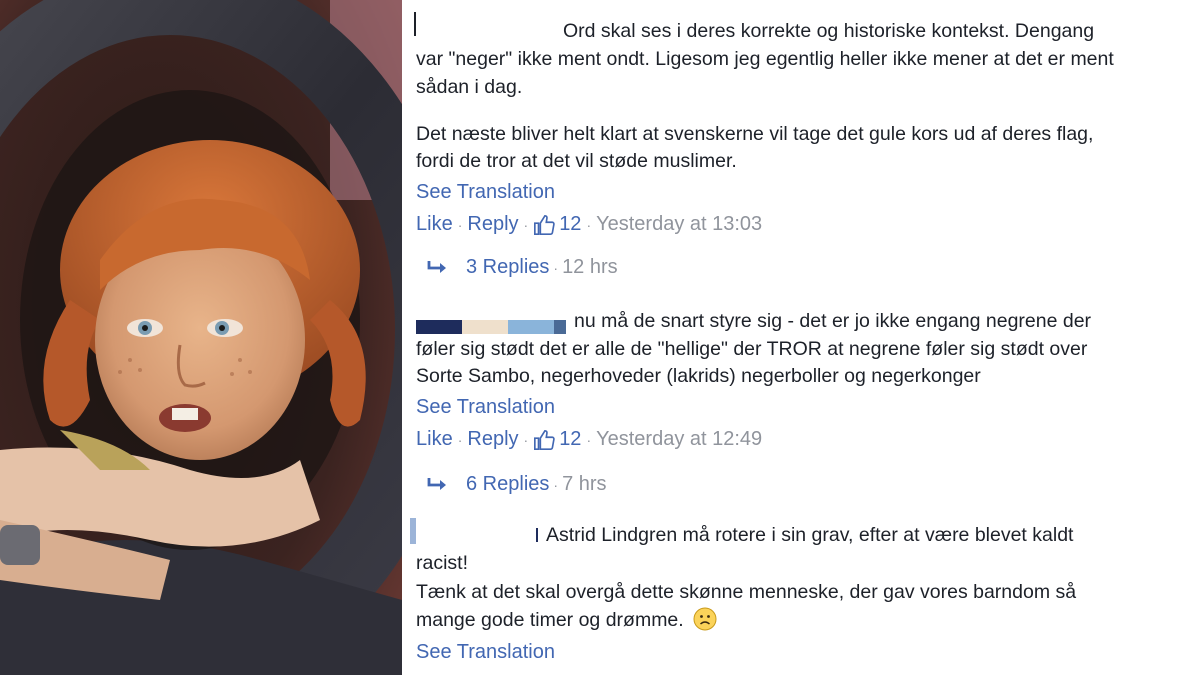 This screenshot has width=1199, height=675. What do you see at coordinates (679, 439) in the screenshot?
I see `comment-2-timestamp: Yesterday at 12:49` at bounding box center [679, 439].